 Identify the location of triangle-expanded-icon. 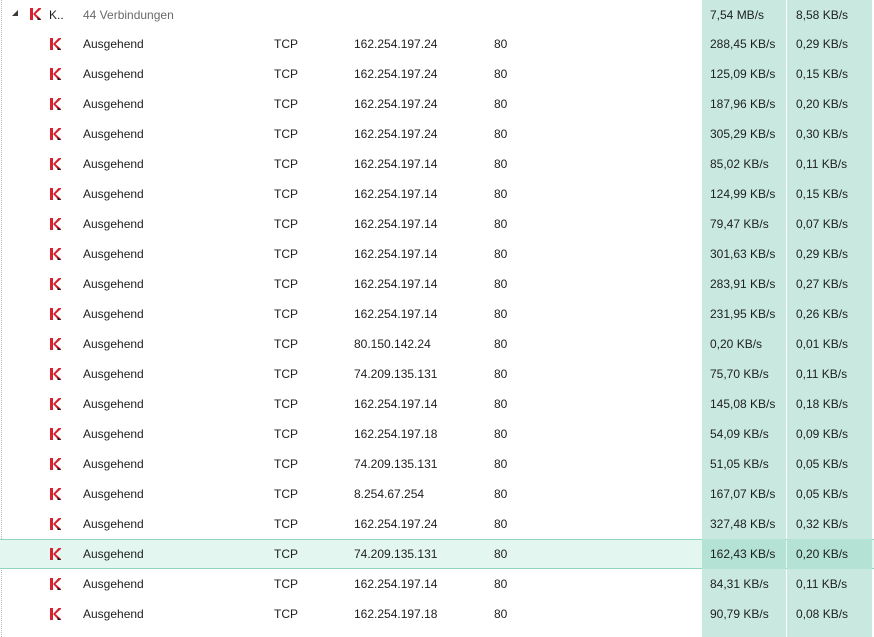
(15, 13).